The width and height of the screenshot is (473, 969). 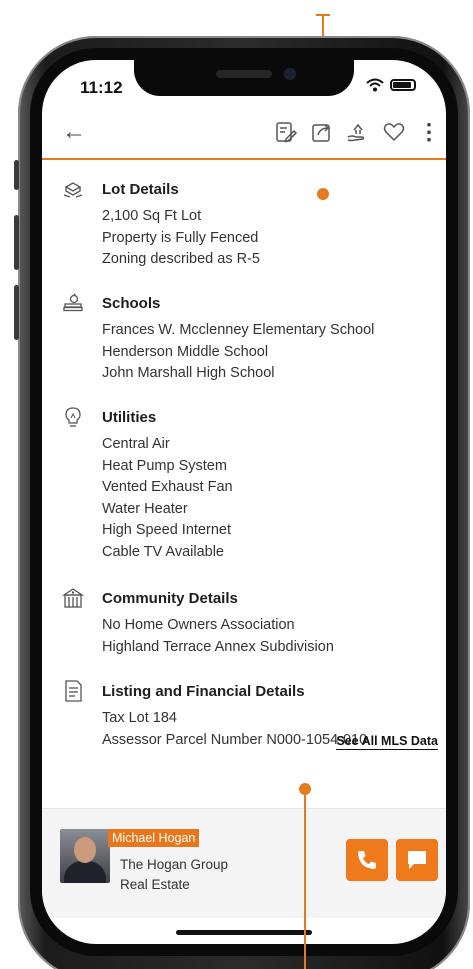 What do you see at coordinates (174, 875) in the screenshot?
I see `agent-company: The Hogan Group Real Estate` at bounding box center [174, 875].